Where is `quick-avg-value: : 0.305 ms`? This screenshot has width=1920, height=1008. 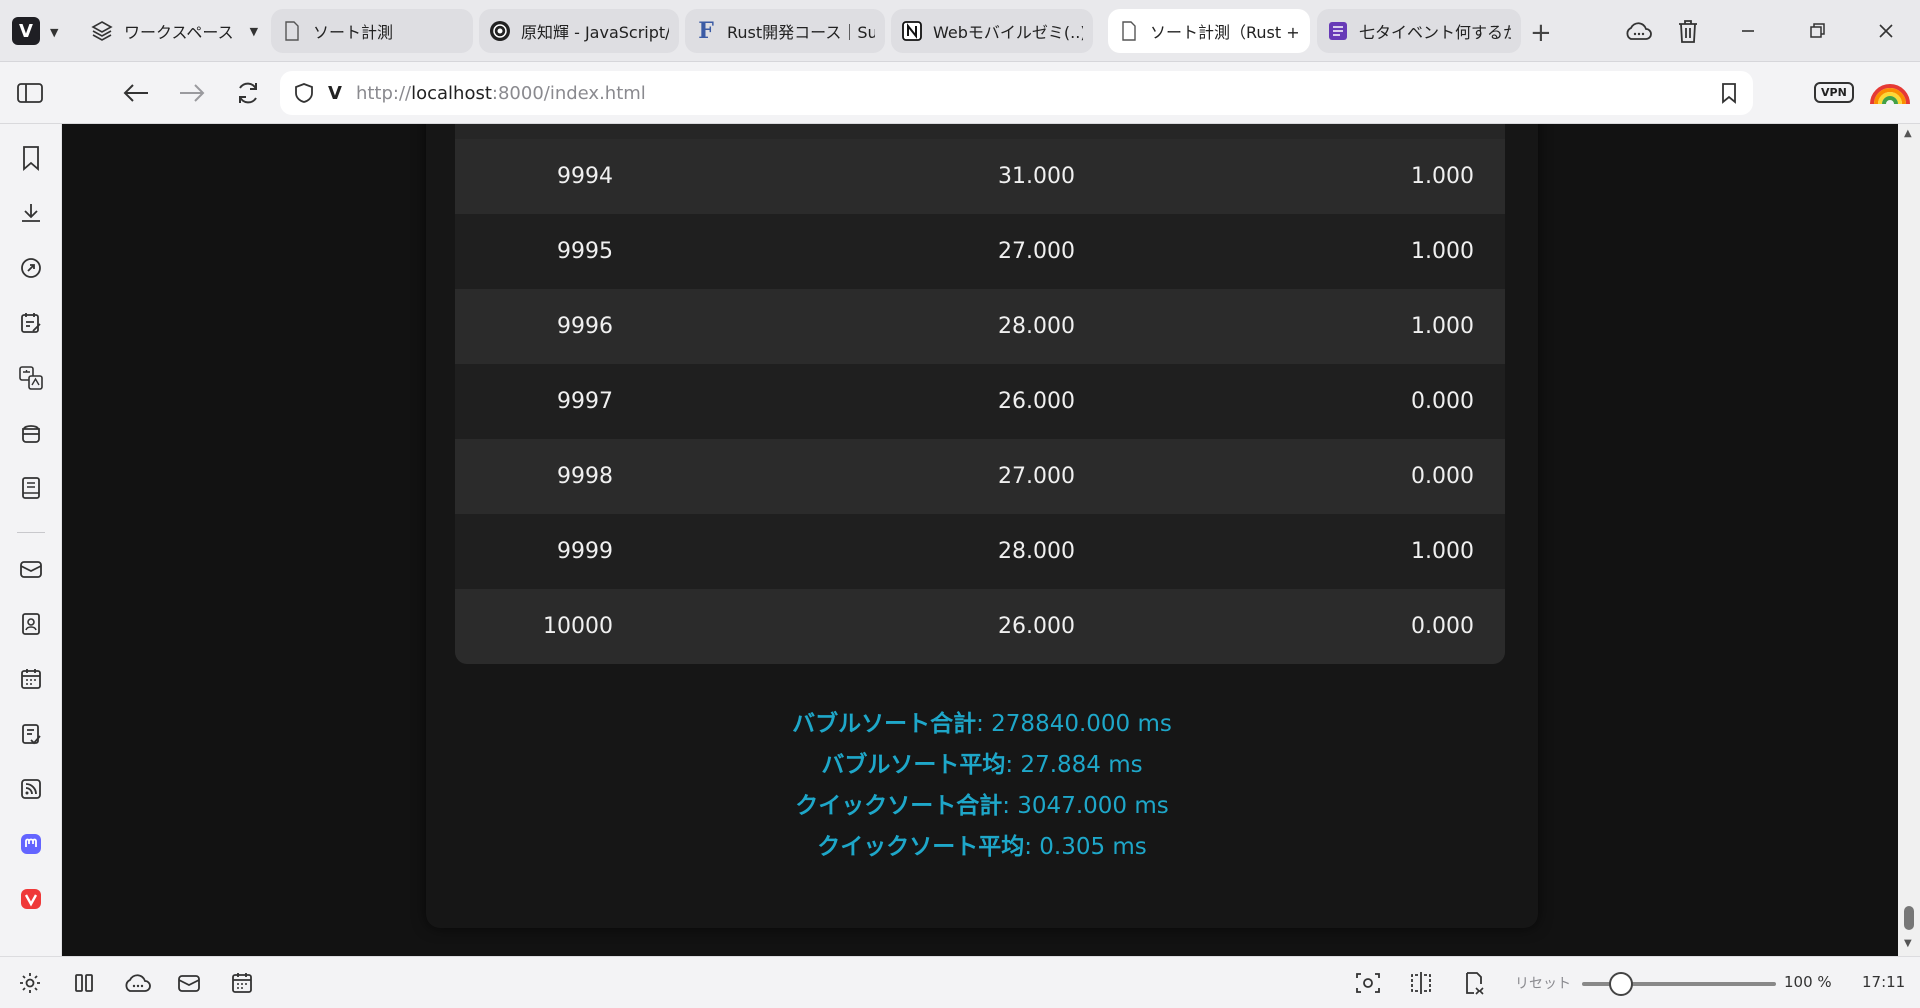
quick-avg-value: : 0.305 ms is located at coordinates (1085, 847).